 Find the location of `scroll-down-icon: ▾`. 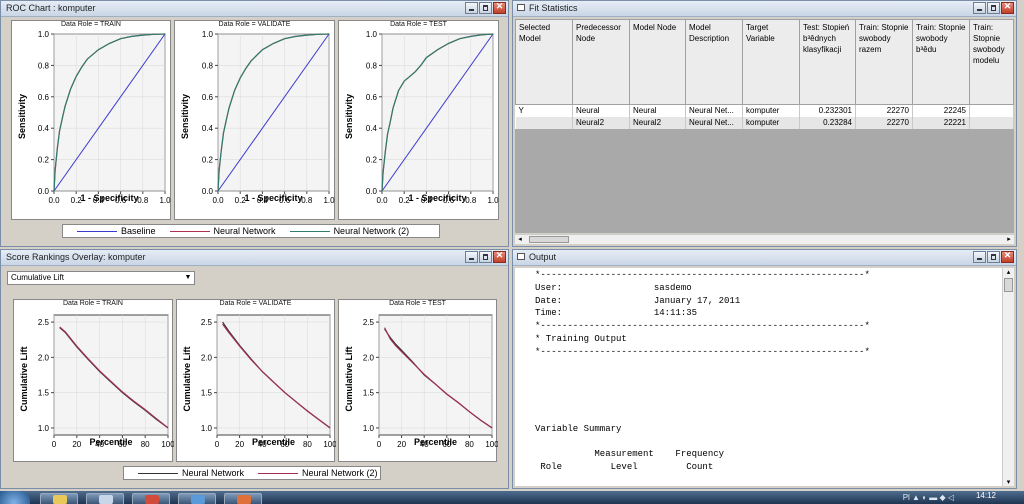

scroll-down-icon: ▾ is located at coordinates (1008, 482).